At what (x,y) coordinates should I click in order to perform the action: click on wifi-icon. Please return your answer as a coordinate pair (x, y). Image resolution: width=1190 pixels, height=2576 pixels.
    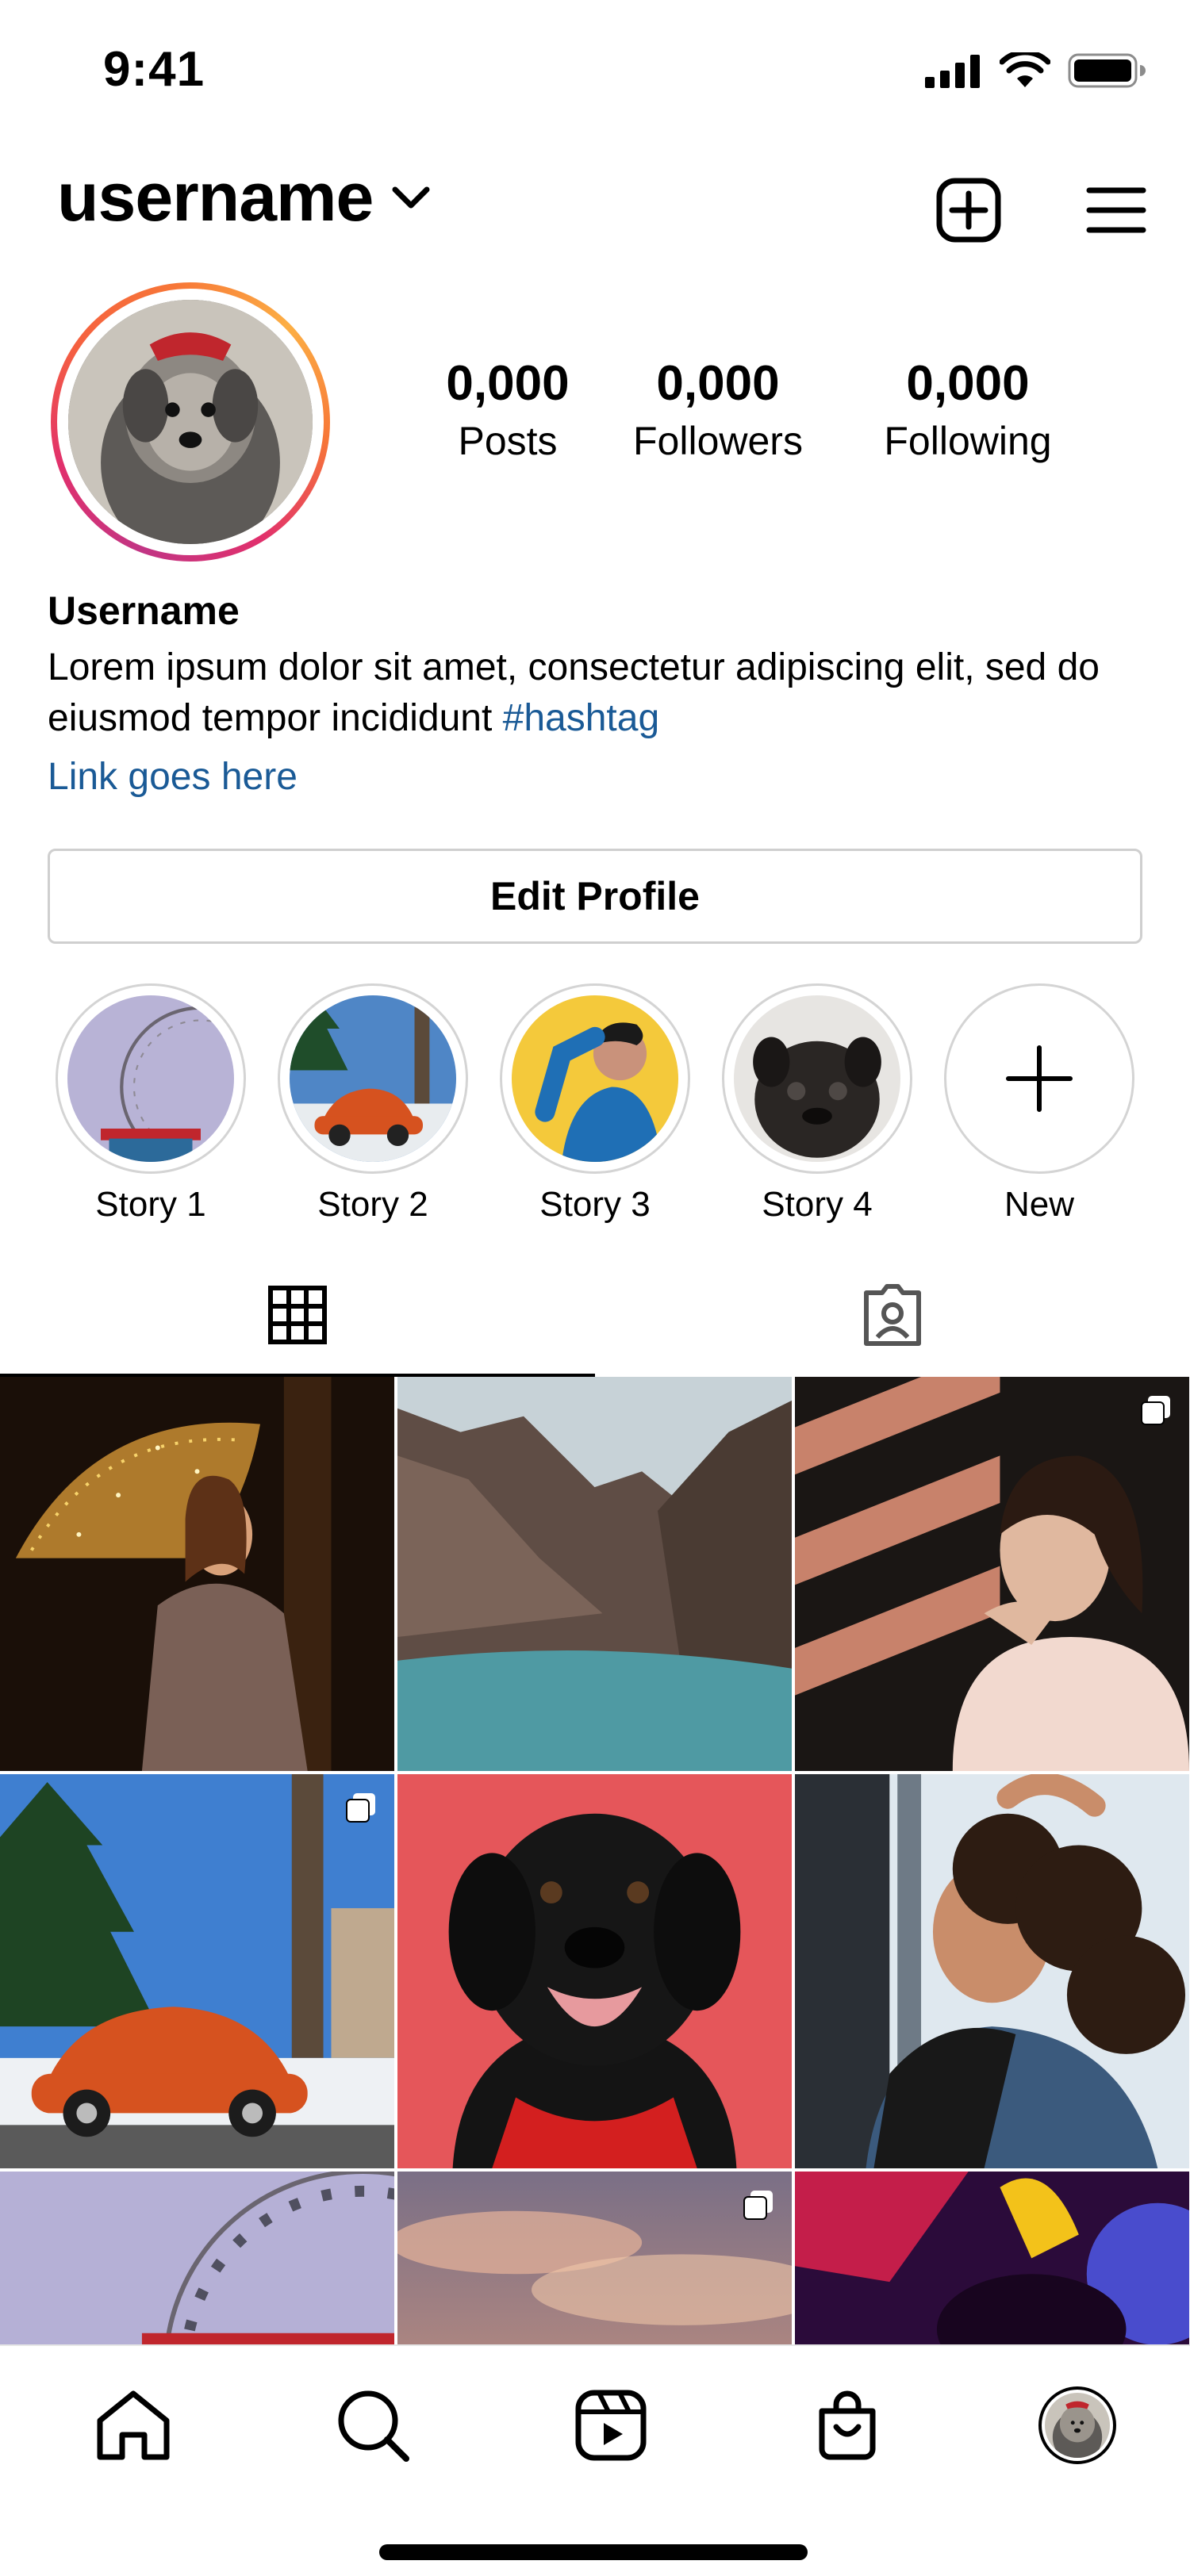
    Looking at the image, I should click on (1025, 70).